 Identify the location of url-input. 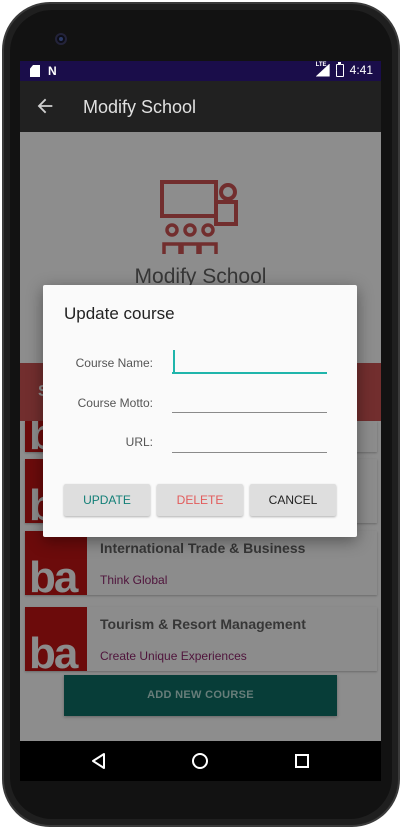
(249, 441).